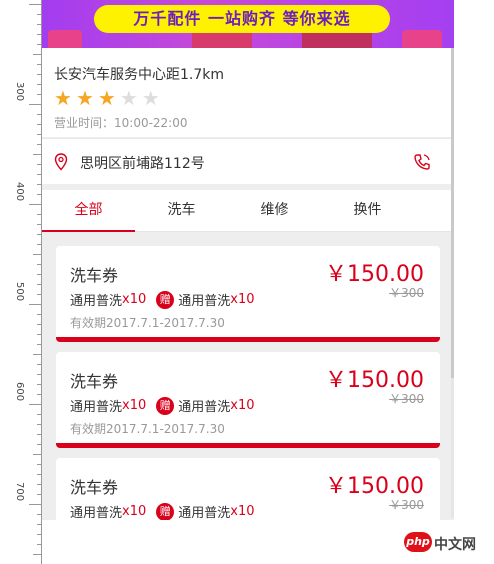 The width and height of the screenshot is (494, 564). I want to click on star-rating: ★ ★ ★ ★ ★, so click(107, 98).